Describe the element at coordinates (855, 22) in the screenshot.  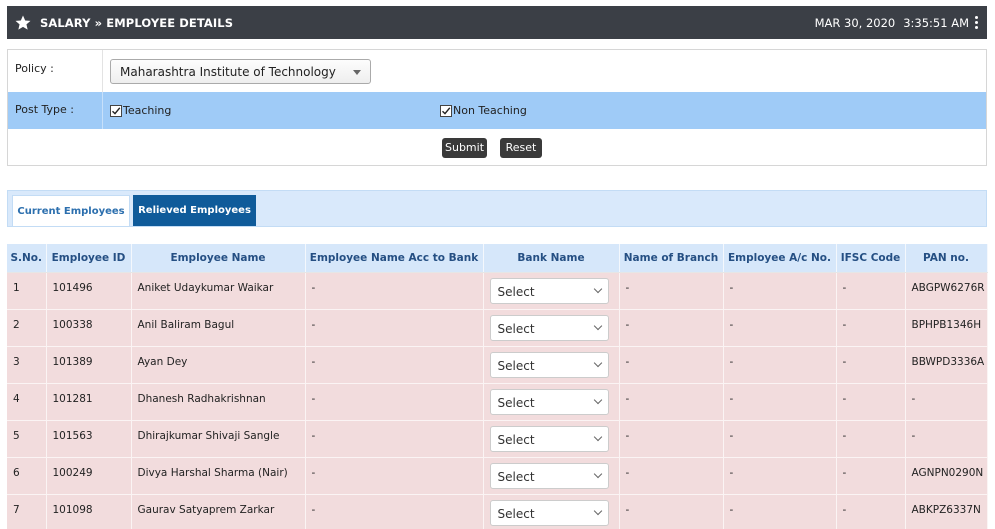
I see `header-date: MAR 30, 2020` at that location.